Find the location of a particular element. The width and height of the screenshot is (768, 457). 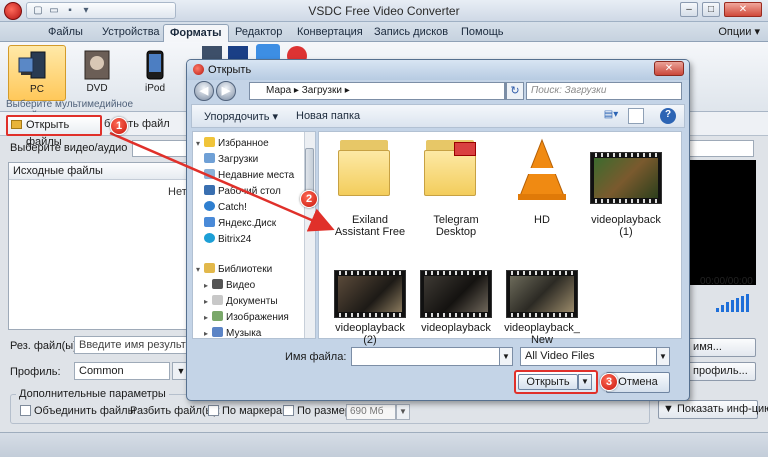

select-source-input is located at coordinates (162, 148).